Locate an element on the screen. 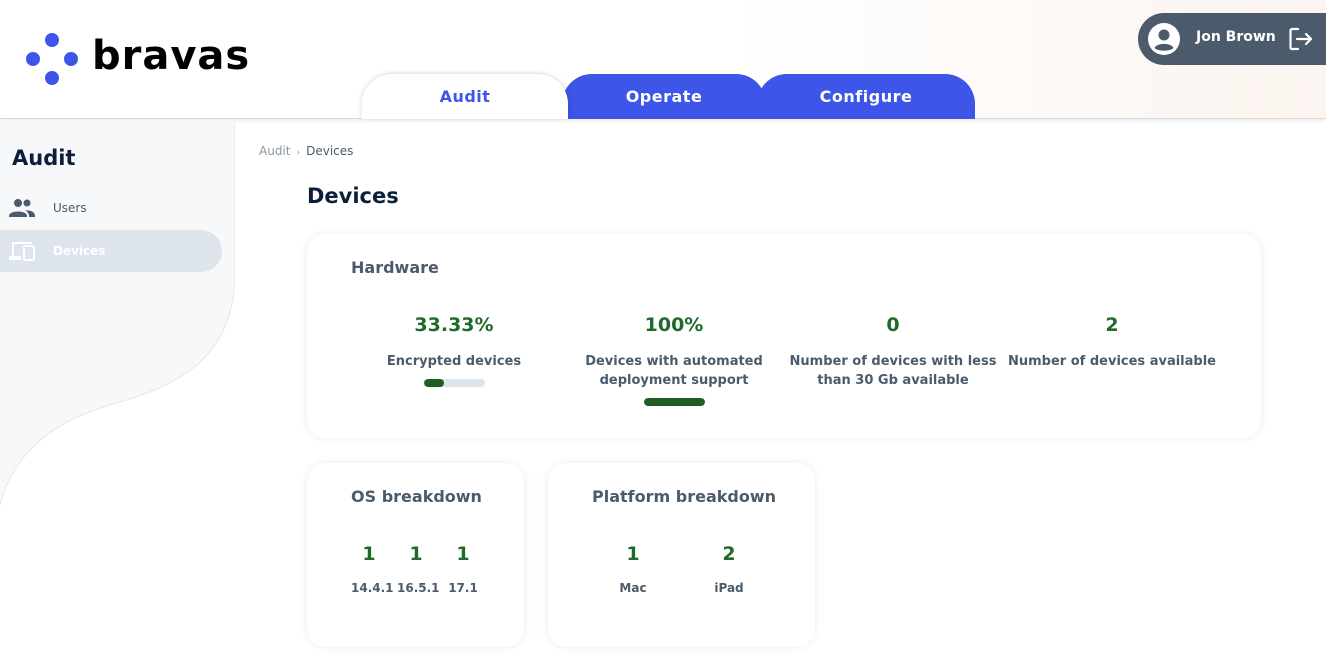 The image size is (1326, 669). card-title: Platform breakdown is located at coordinates (684, 496).